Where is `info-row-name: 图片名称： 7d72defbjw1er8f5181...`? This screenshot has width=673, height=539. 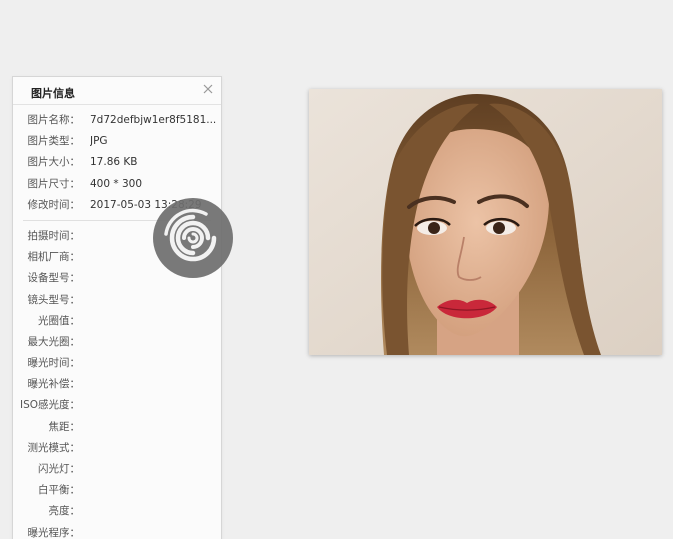 info-row-name: 图片名称： 7d72defbjw1er8f5181... is located at coordinates (117, 120).